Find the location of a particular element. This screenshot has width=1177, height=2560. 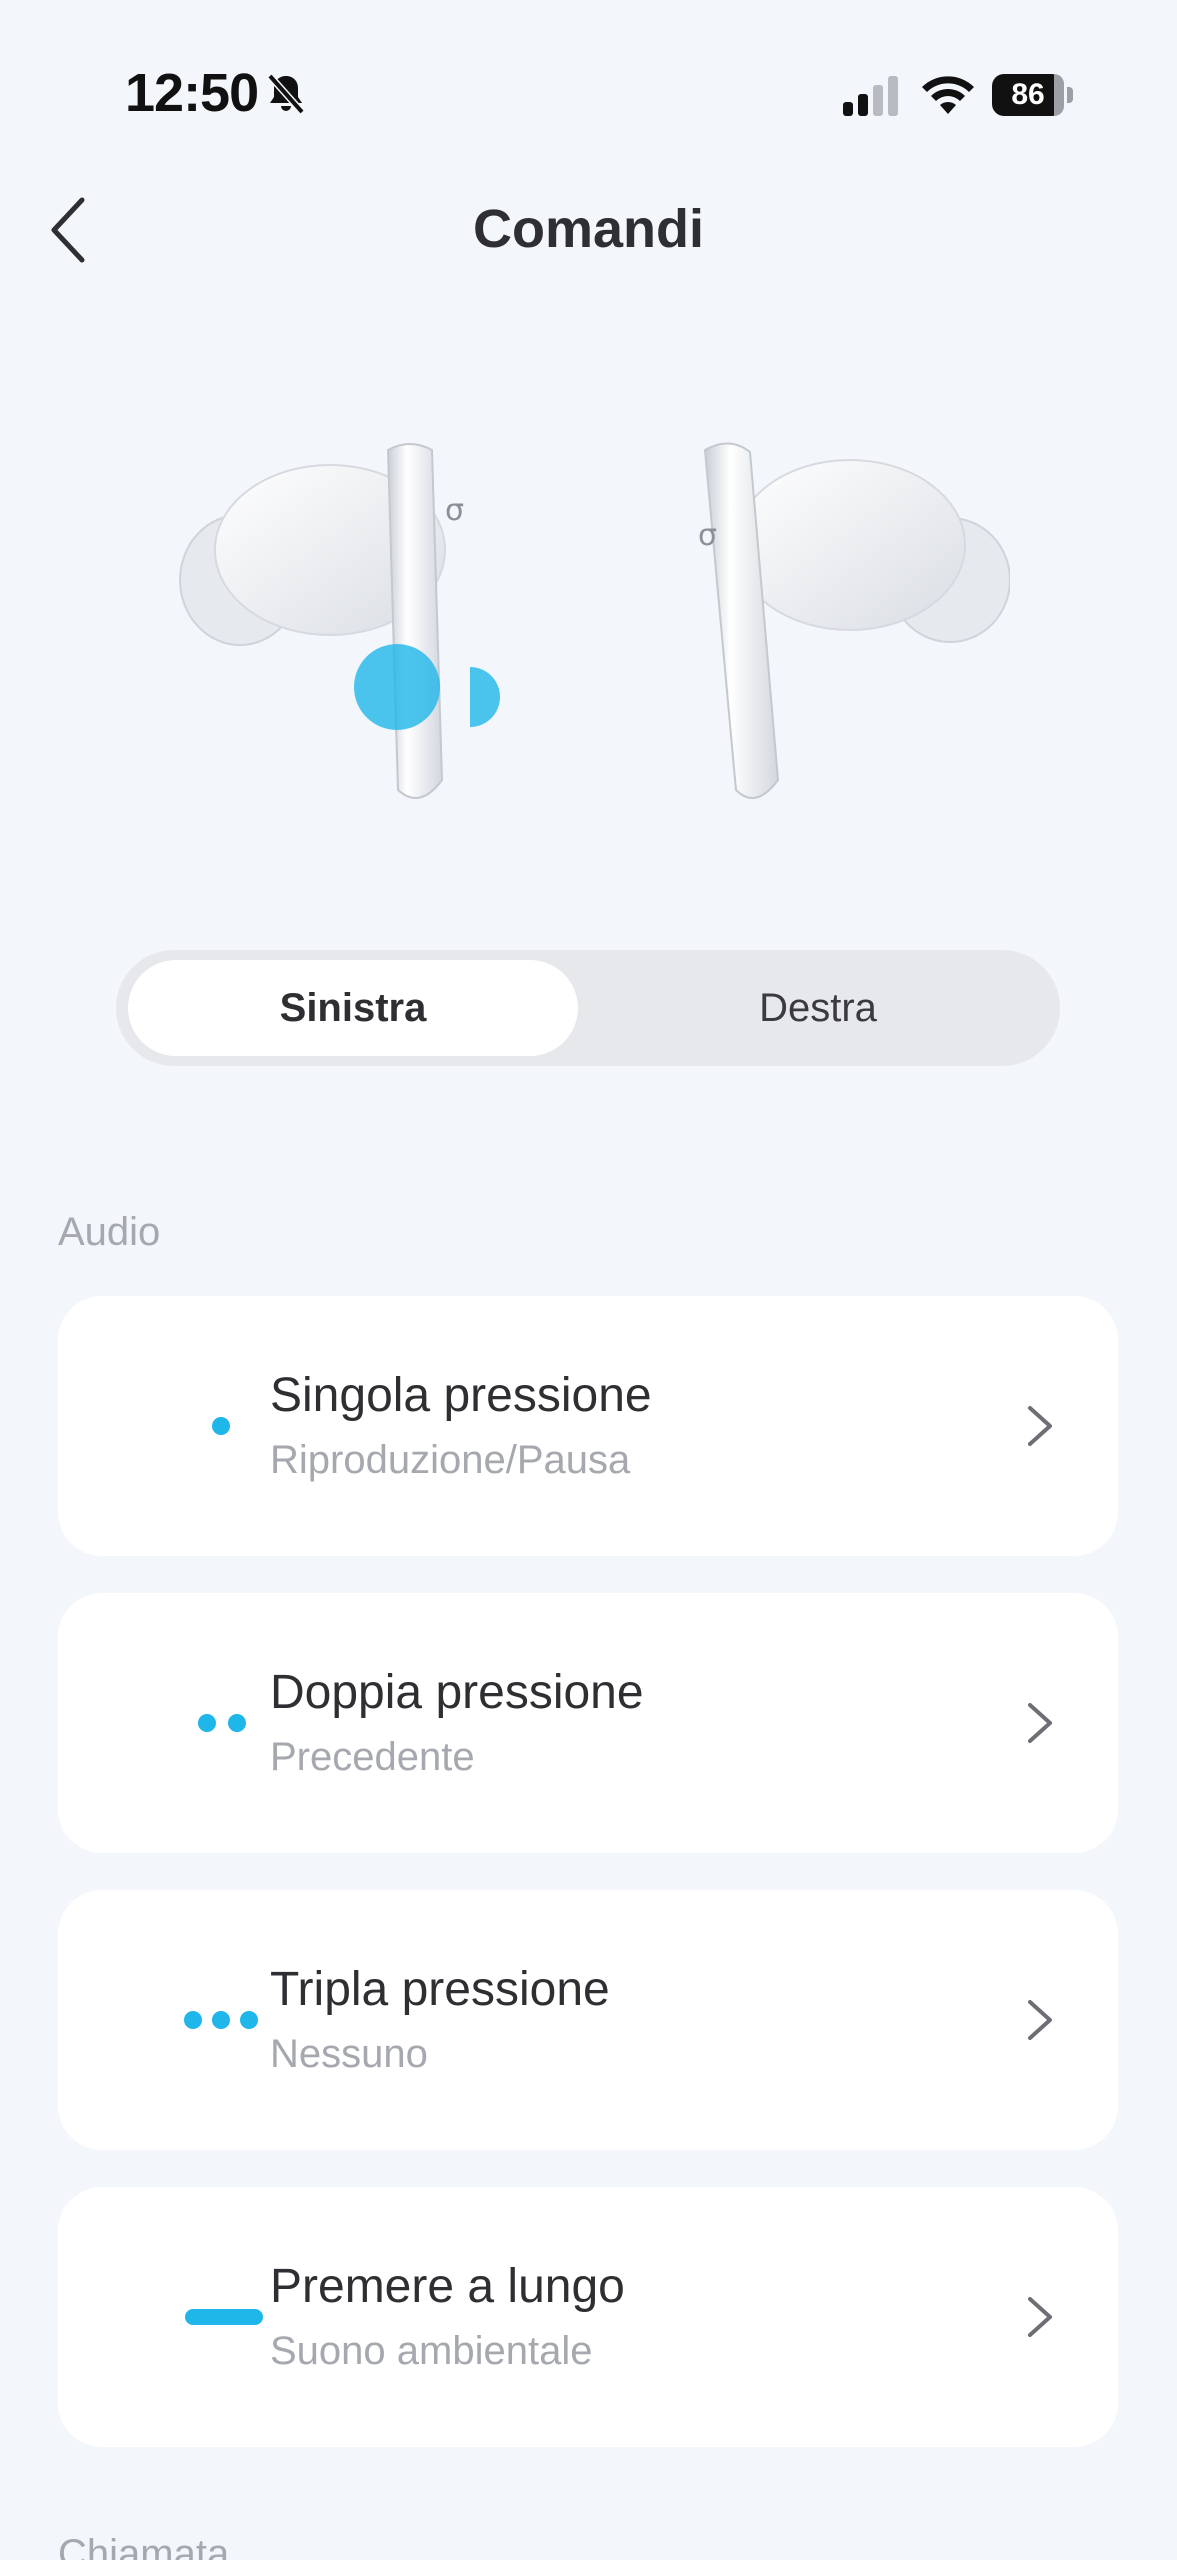

control-single-press: Singola pressione Riproduzione/Pausa is located at coordinates (588, 1426).